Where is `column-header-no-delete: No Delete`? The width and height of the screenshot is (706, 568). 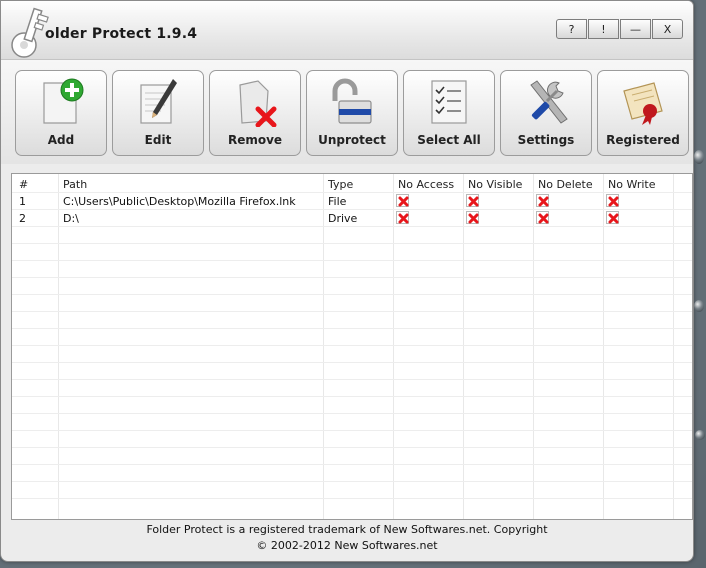
column-header-no-delete: No Delete is located at coordinates (565, 184).